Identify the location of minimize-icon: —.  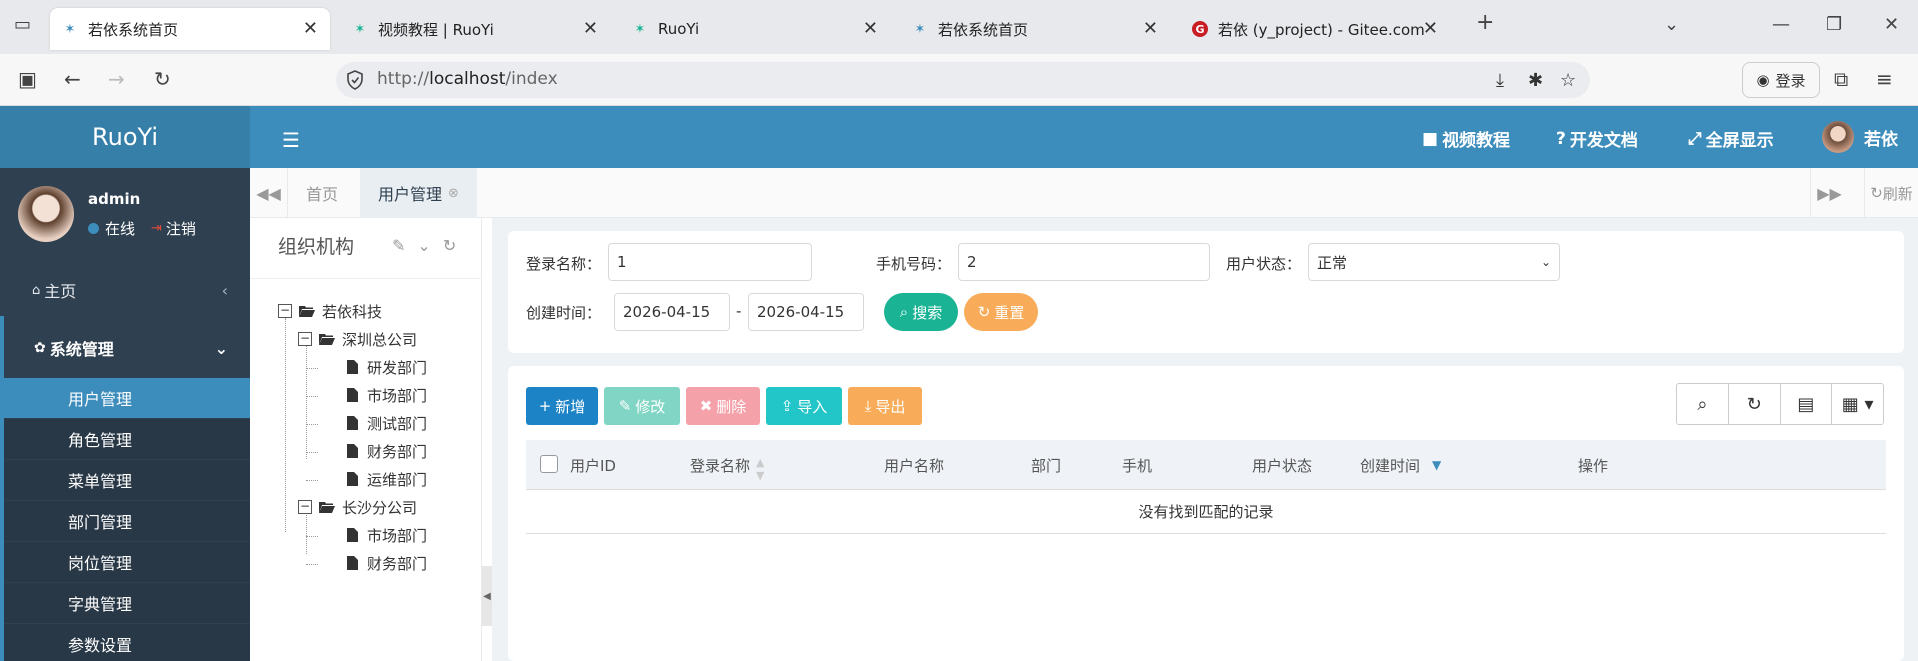
(1781, 24).